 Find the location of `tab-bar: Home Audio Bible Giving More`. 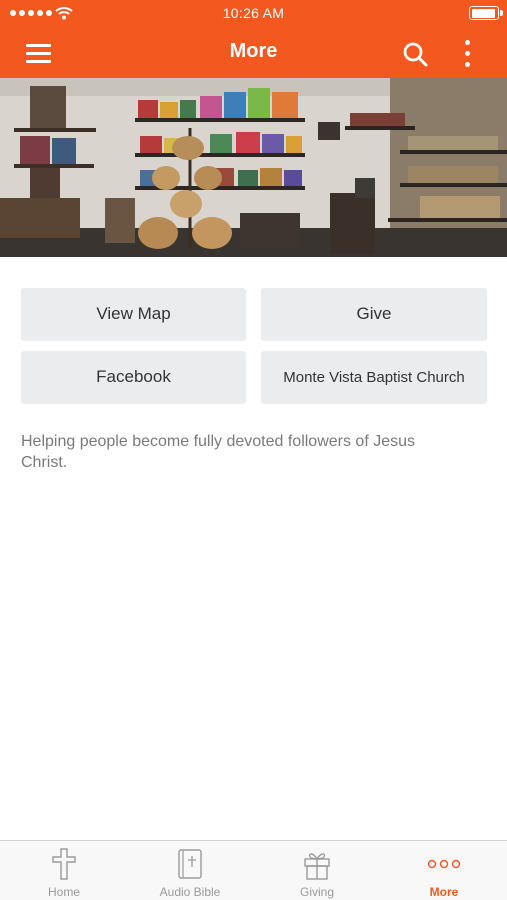

tab-bar: Home Audio Bible Giving More is located at coordinates (253, 870).